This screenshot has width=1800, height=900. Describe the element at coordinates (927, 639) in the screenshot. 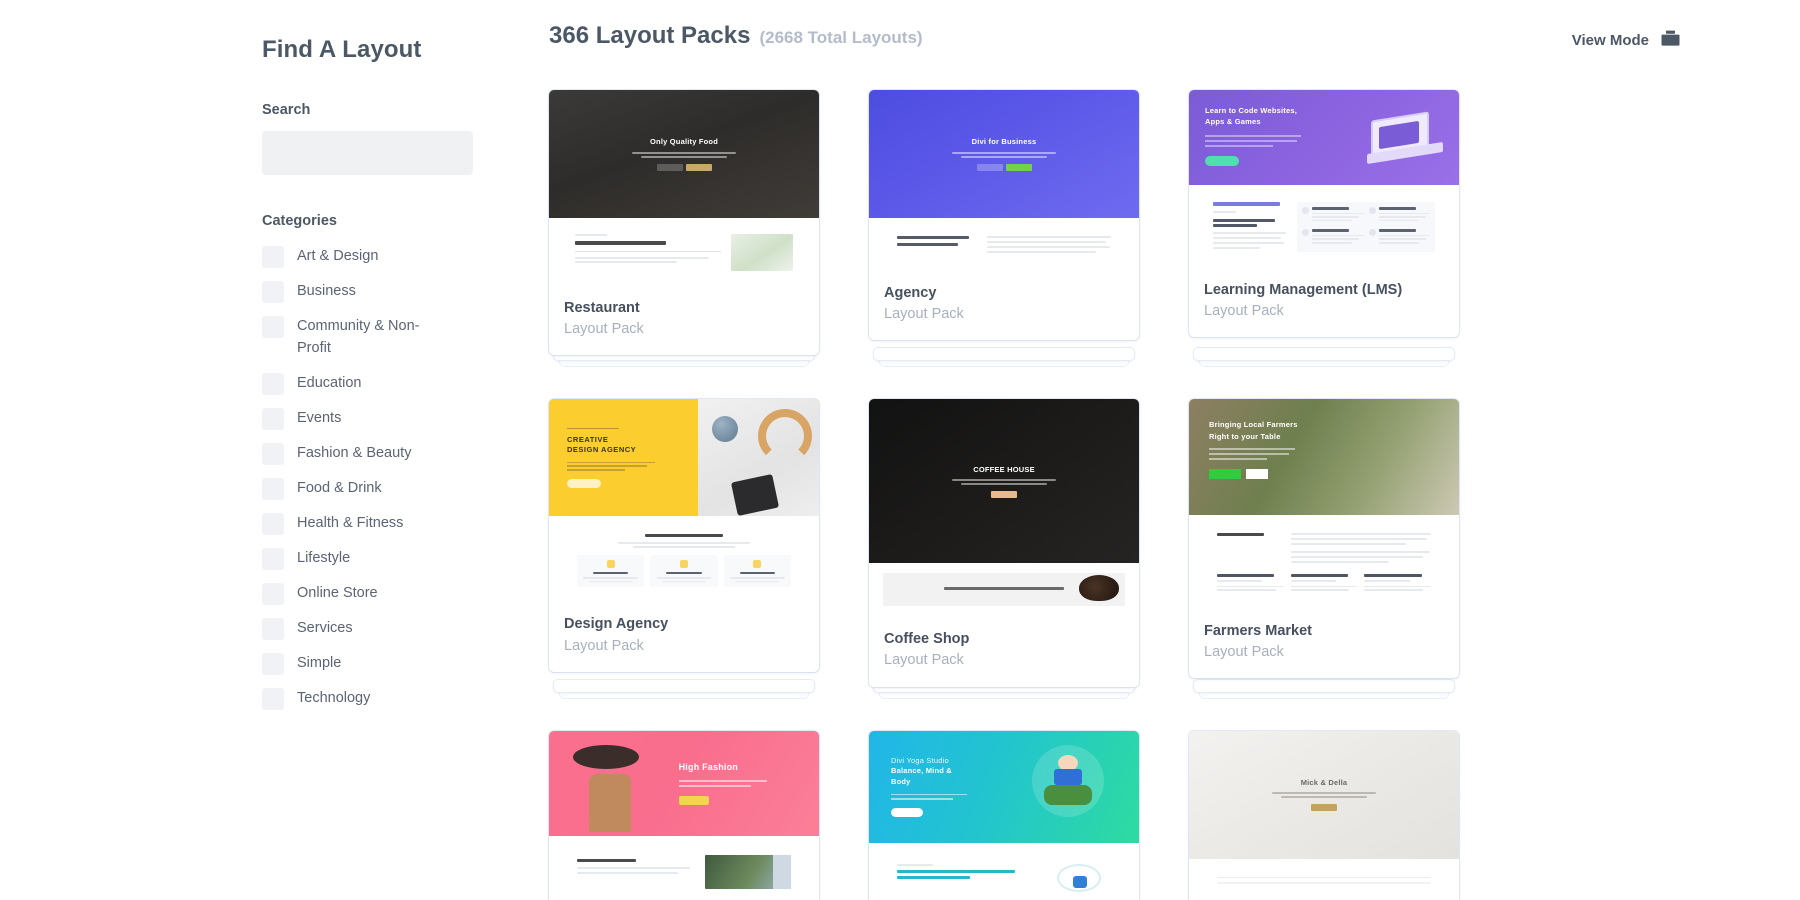

I see `layout-pack-title: Coffee Shop` at that location.